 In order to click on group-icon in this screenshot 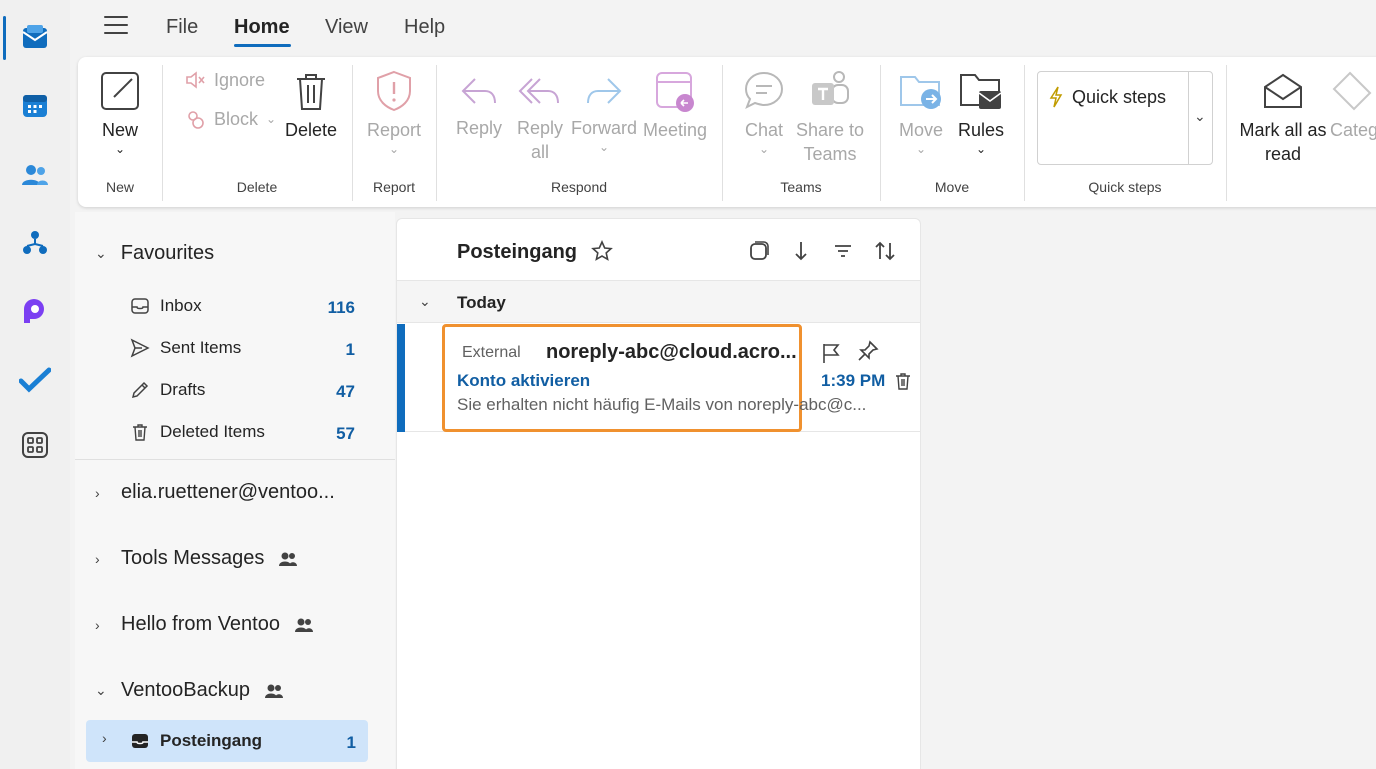, I will do `click(274, 691)`.